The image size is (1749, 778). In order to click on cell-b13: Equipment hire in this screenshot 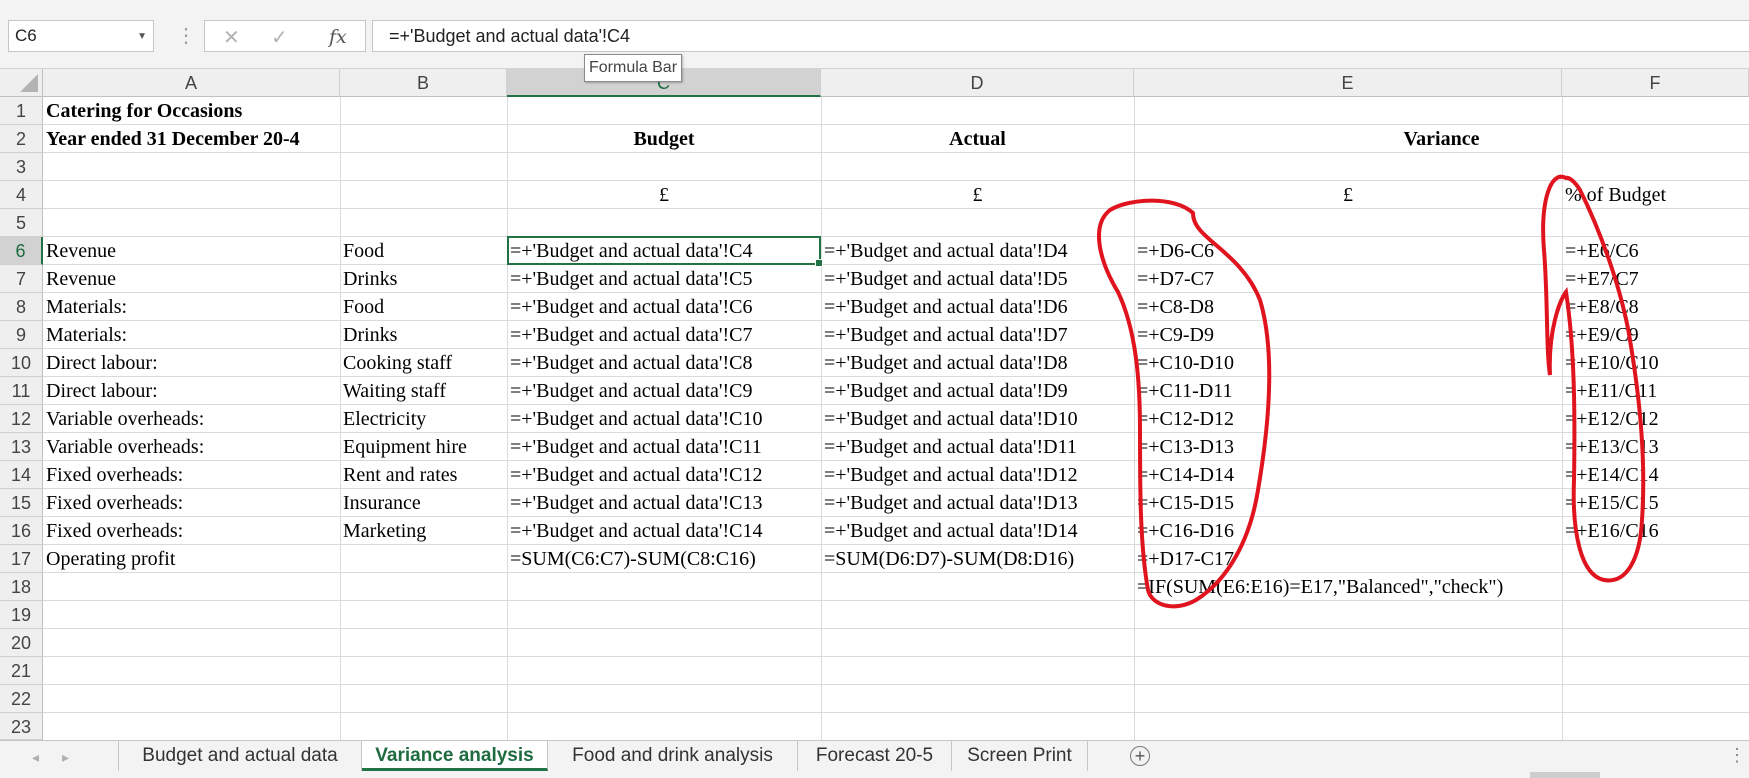, I will do `click(403, 447)`.